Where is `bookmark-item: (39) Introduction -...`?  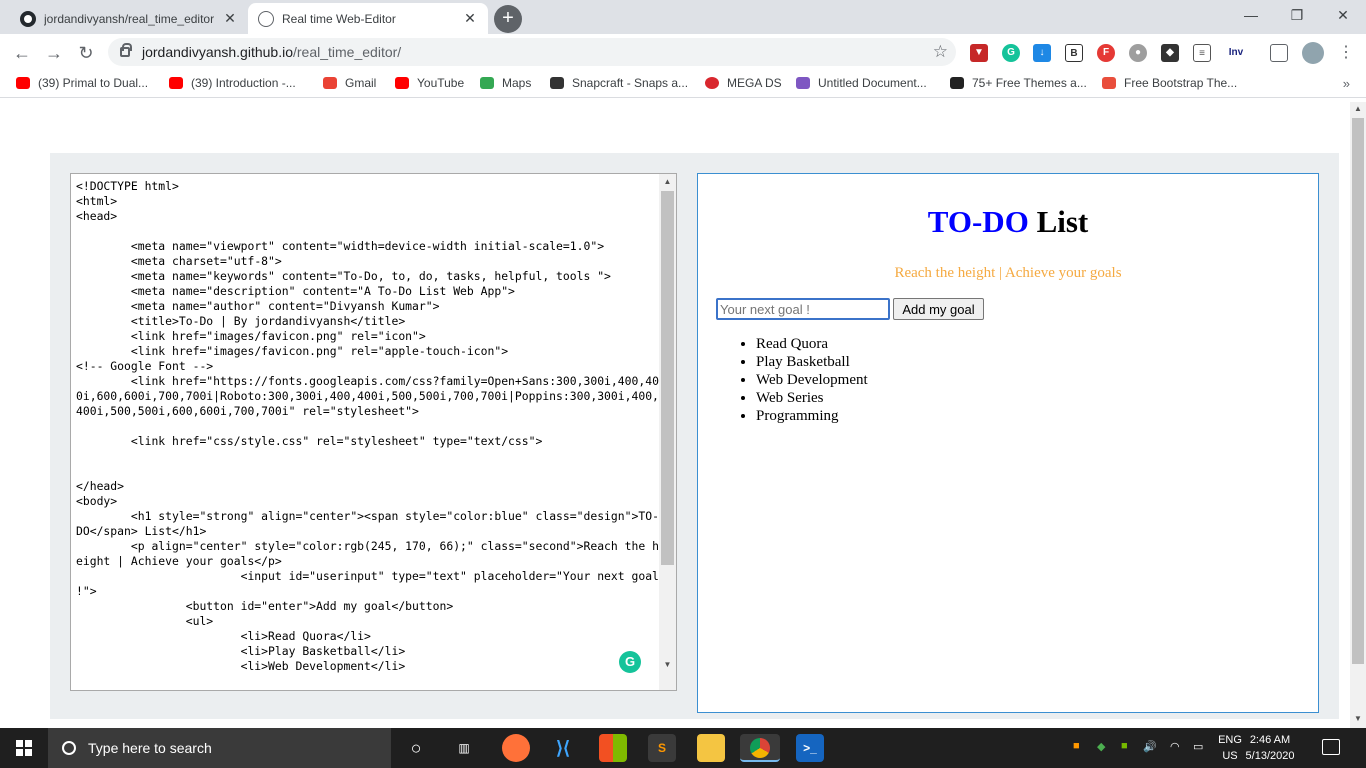 bookmark-item: (39) Introduction -... is located at coordinates (232, 83).